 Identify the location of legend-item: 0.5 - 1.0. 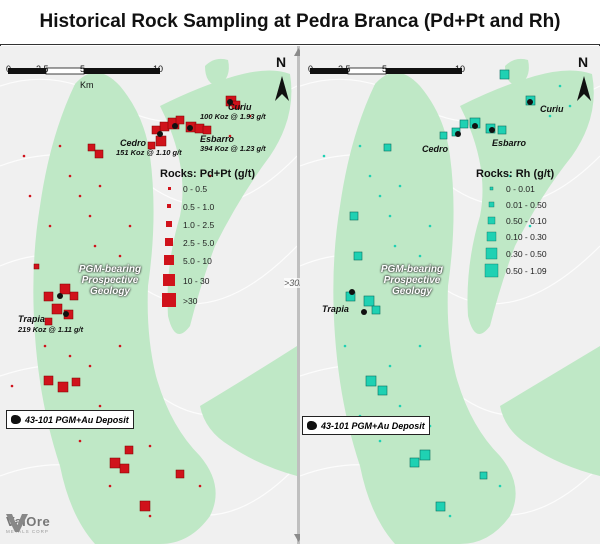
(199, 207).